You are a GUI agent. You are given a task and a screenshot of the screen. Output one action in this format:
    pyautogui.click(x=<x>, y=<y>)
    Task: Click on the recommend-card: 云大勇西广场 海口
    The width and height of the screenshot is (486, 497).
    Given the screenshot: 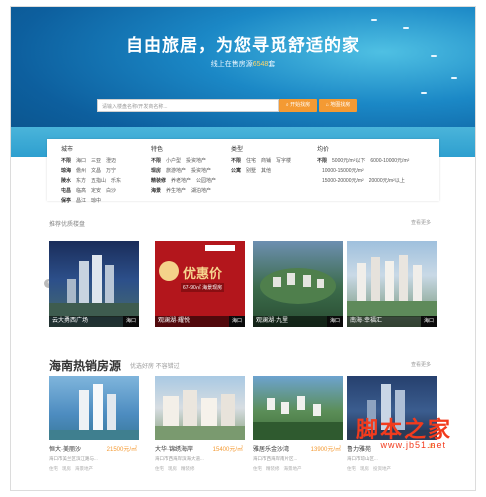 What is the action you would take?
    pyautogui.click(x=94, y=284)
    